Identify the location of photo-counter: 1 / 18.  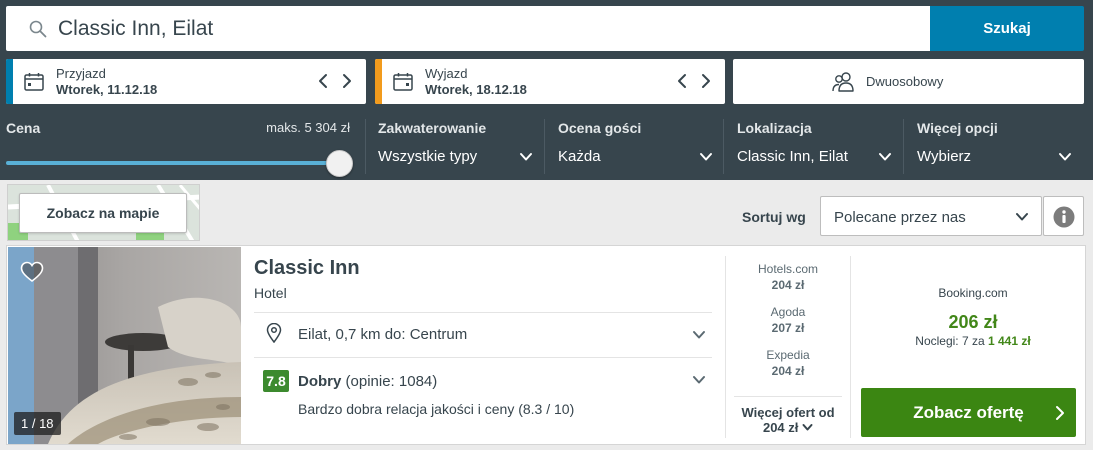
(37, 423).